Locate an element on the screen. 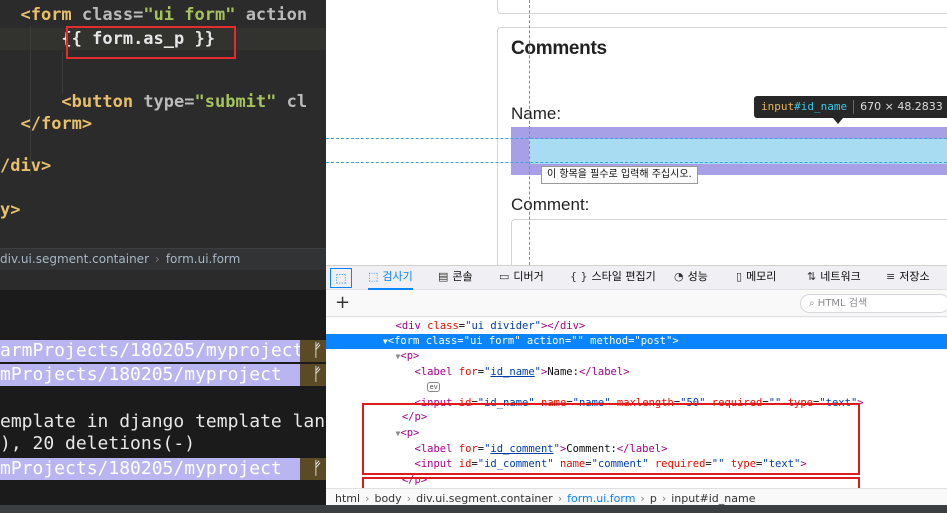  comment-input is located at coordinates (729, 242).